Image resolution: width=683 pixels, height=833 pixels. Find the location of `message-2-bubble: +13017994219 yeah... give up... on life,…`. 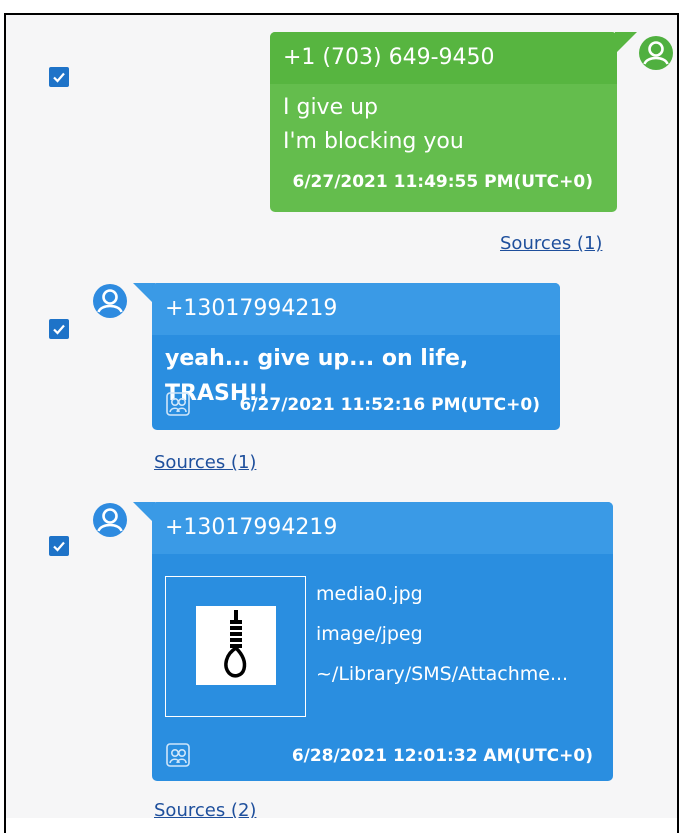

message-2-bubble: +13017994219 yeah... give up... on life,… is located at coordinates (356, 356).